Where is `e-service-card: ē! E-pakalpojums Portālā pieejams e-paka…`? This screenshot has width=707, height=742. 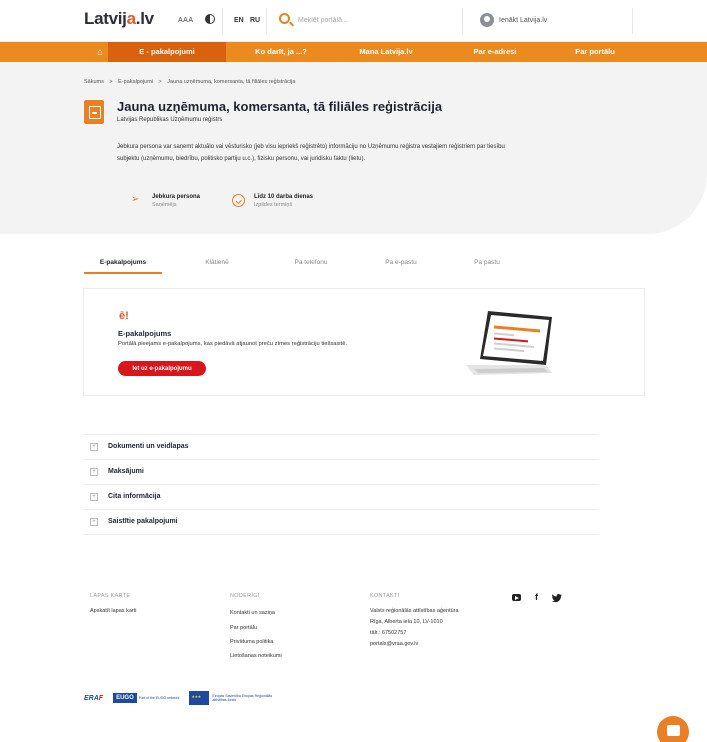
e-service-card: ē! E-pakalpojums Portālā pieejams e-paka… is located at coordinates (364, 342).